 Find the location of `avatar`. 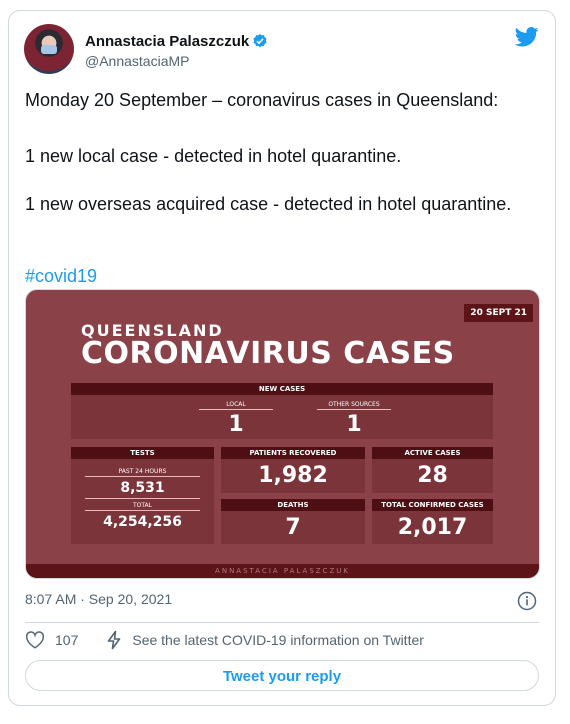

avatar is located at coordinates (49, 49).